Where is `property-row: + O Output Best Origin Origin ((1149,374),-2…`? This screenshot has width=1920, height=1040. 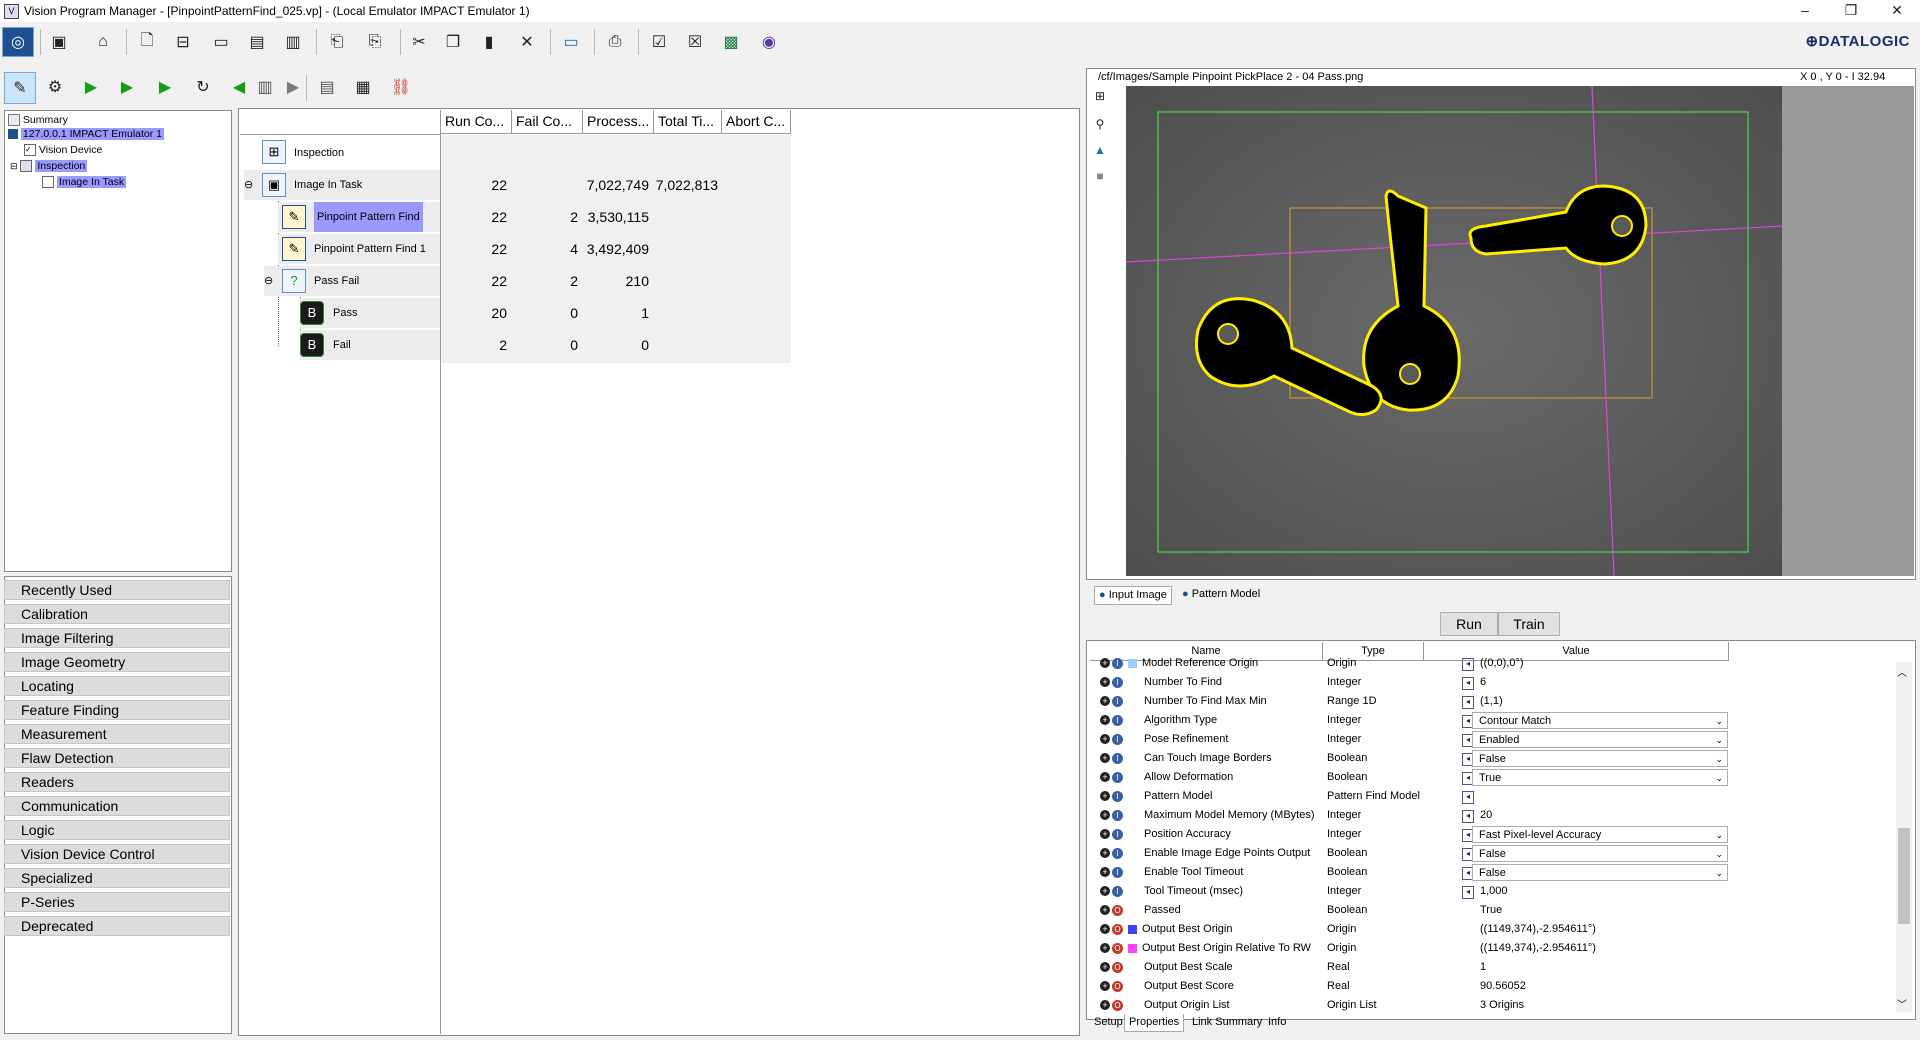
property-row: + O Output Best Origin Origin ((1149,374),-2… is located at coordinates (1414, 929).